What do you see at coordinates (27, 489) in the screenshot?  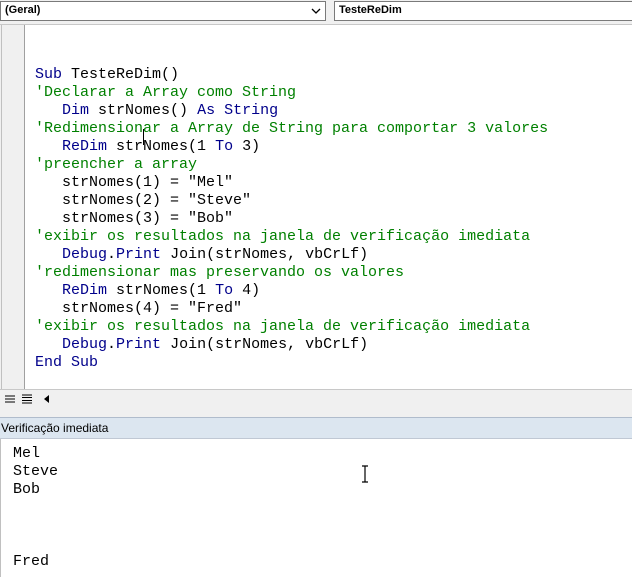 I see `immediate-output-line: Bob` at bounding box center [27, 489].